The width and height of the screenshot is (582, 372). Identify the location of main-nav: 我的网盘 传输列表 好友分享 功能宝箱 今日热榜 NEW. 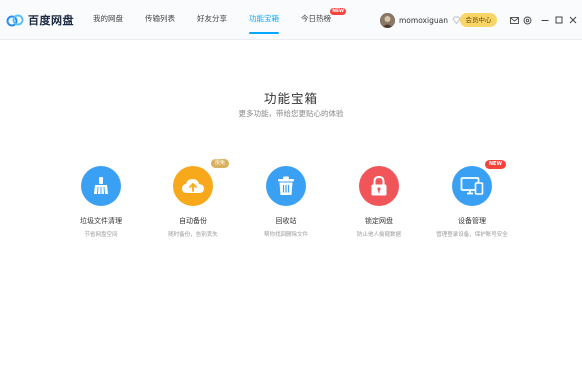
(214, 20).